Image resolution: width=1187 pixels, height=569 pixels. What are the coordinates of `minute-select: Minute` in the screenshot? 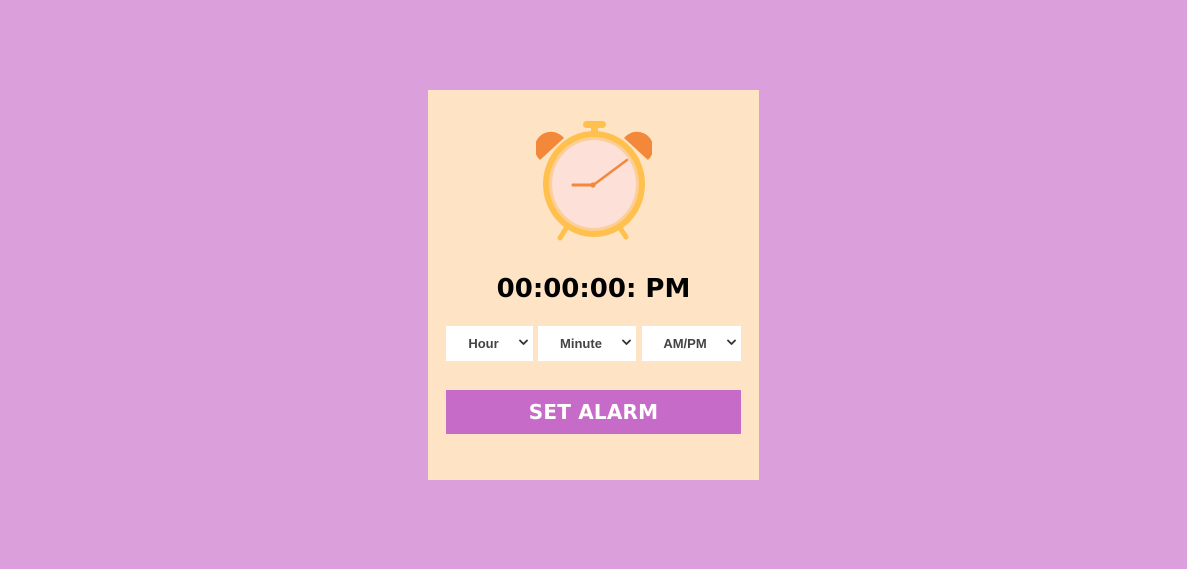 It's located at (587, 343).